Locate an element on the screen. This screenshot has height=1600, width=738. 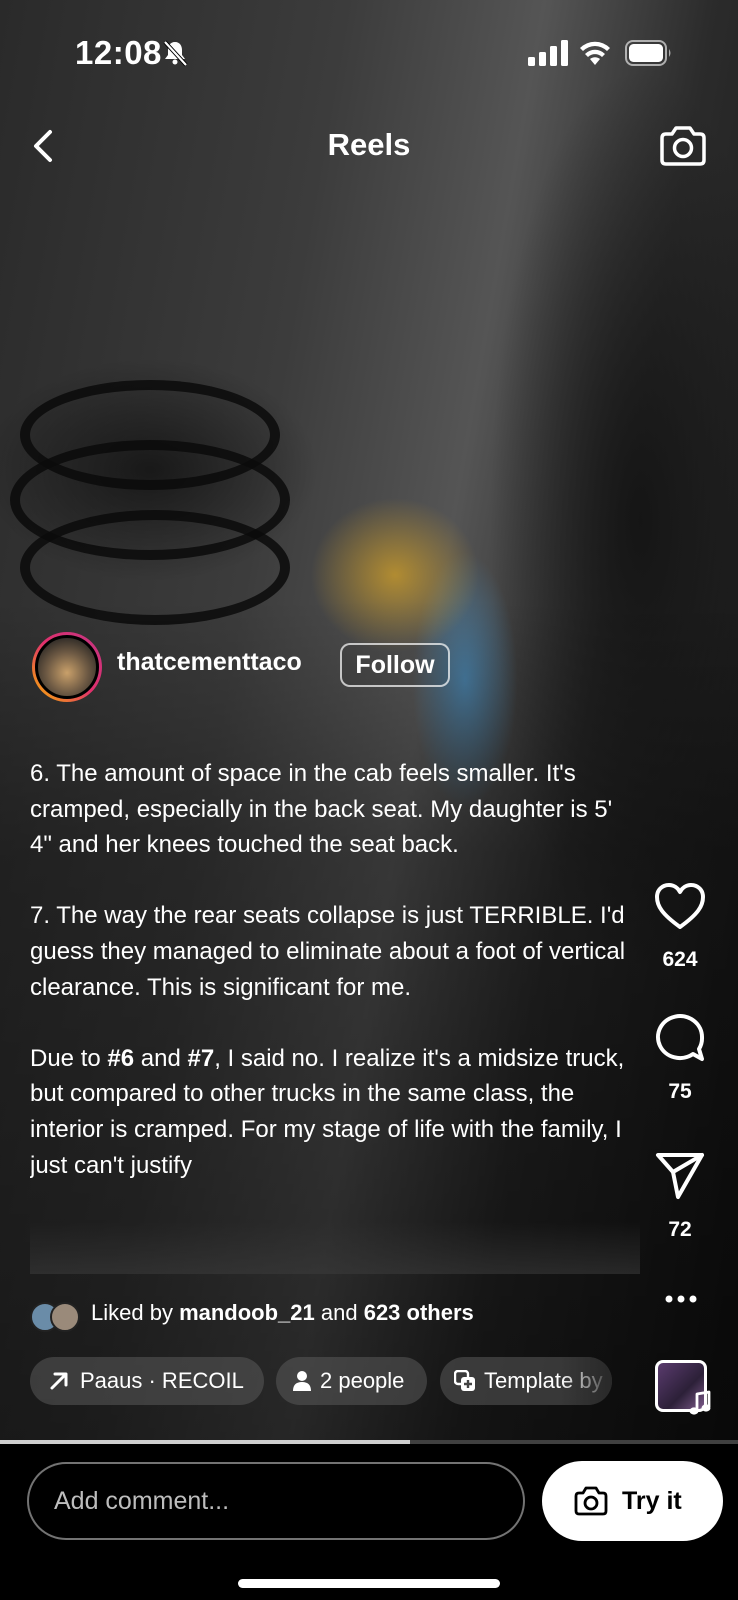
caption-hashtag: #6 is located at coordinates (121, 1058).